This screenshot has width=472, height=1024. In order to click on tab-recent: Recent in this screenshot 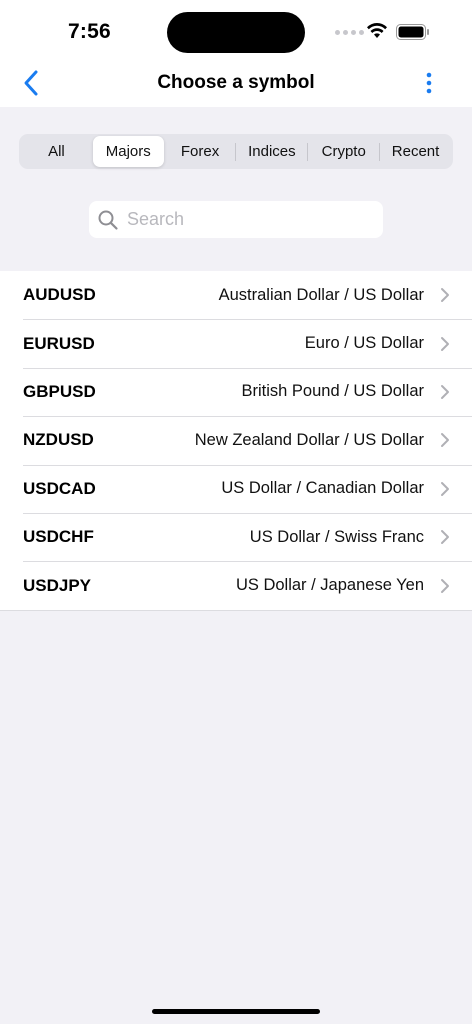, I will do `click(415, 151)`.